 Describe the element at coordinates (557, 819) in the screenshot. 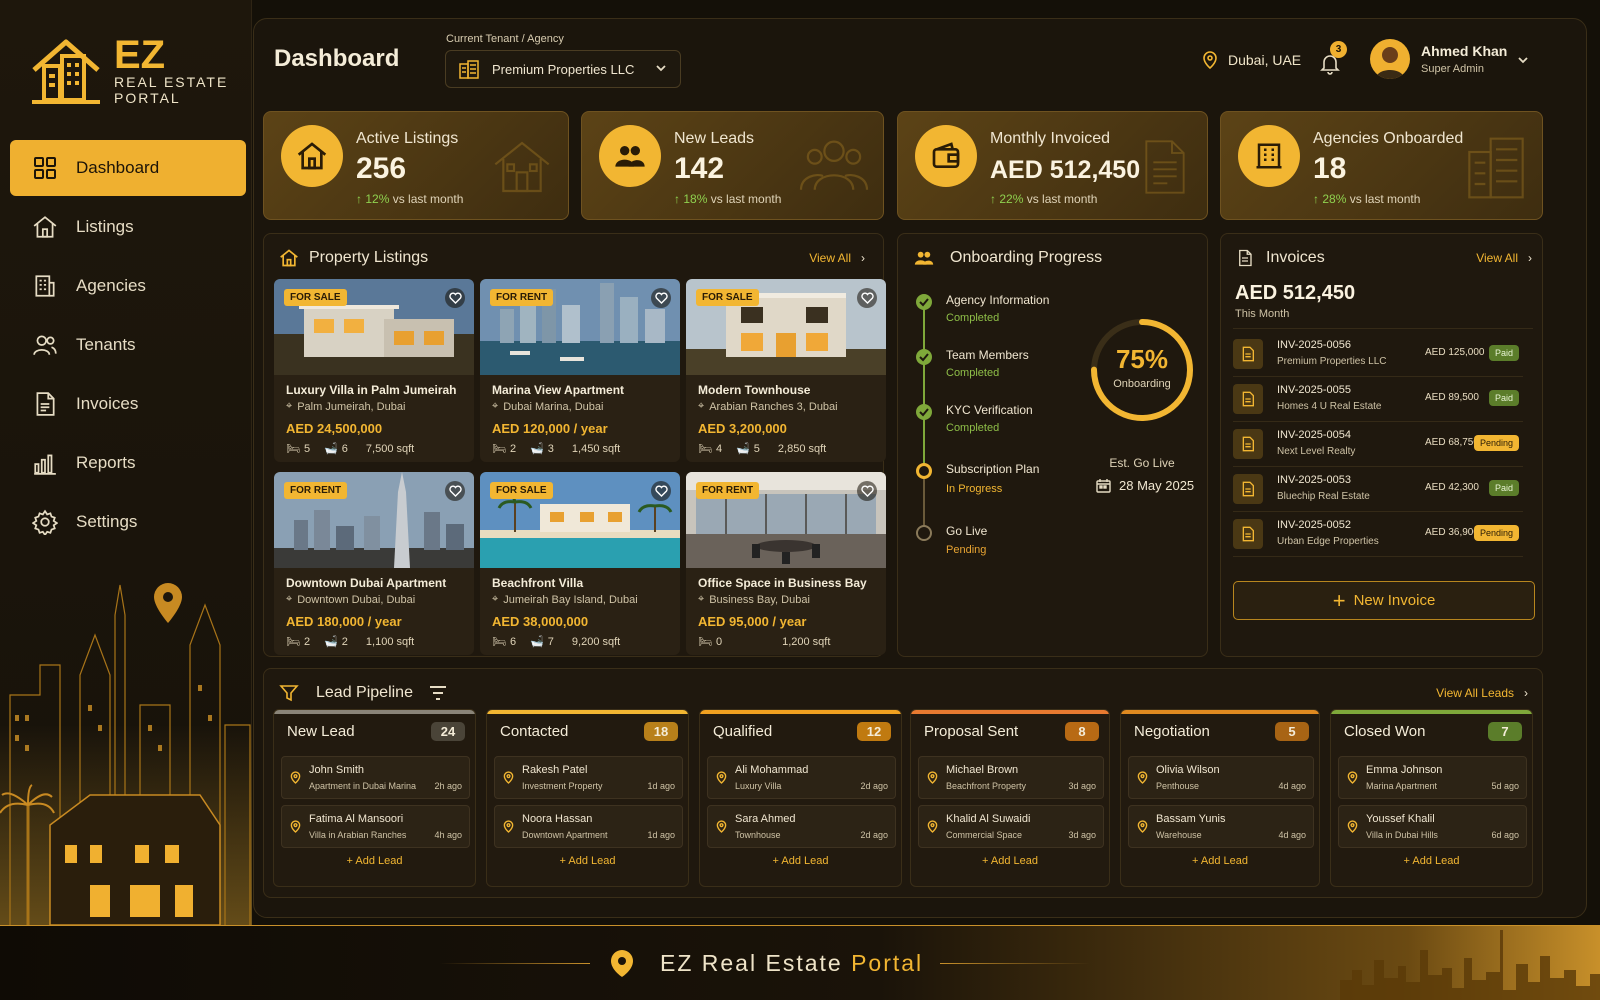

I see `lead-name: Noora Hassan` at that location.